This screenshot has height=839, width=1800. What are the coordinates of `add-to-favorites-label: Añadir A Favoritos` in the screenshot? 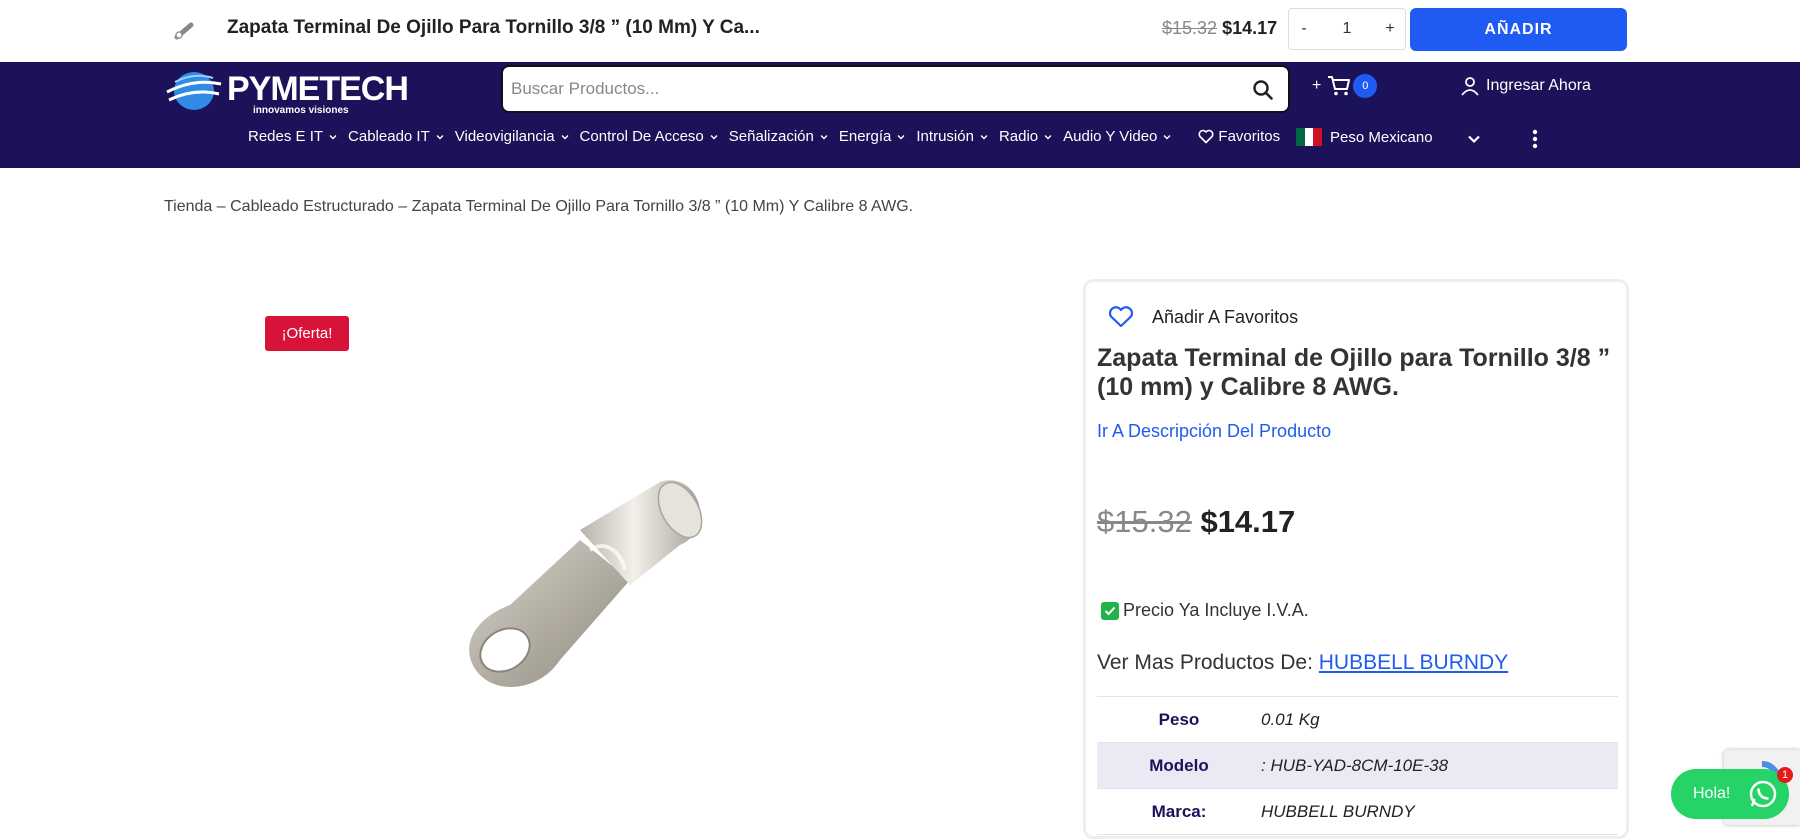 It's located at (1225, 316).